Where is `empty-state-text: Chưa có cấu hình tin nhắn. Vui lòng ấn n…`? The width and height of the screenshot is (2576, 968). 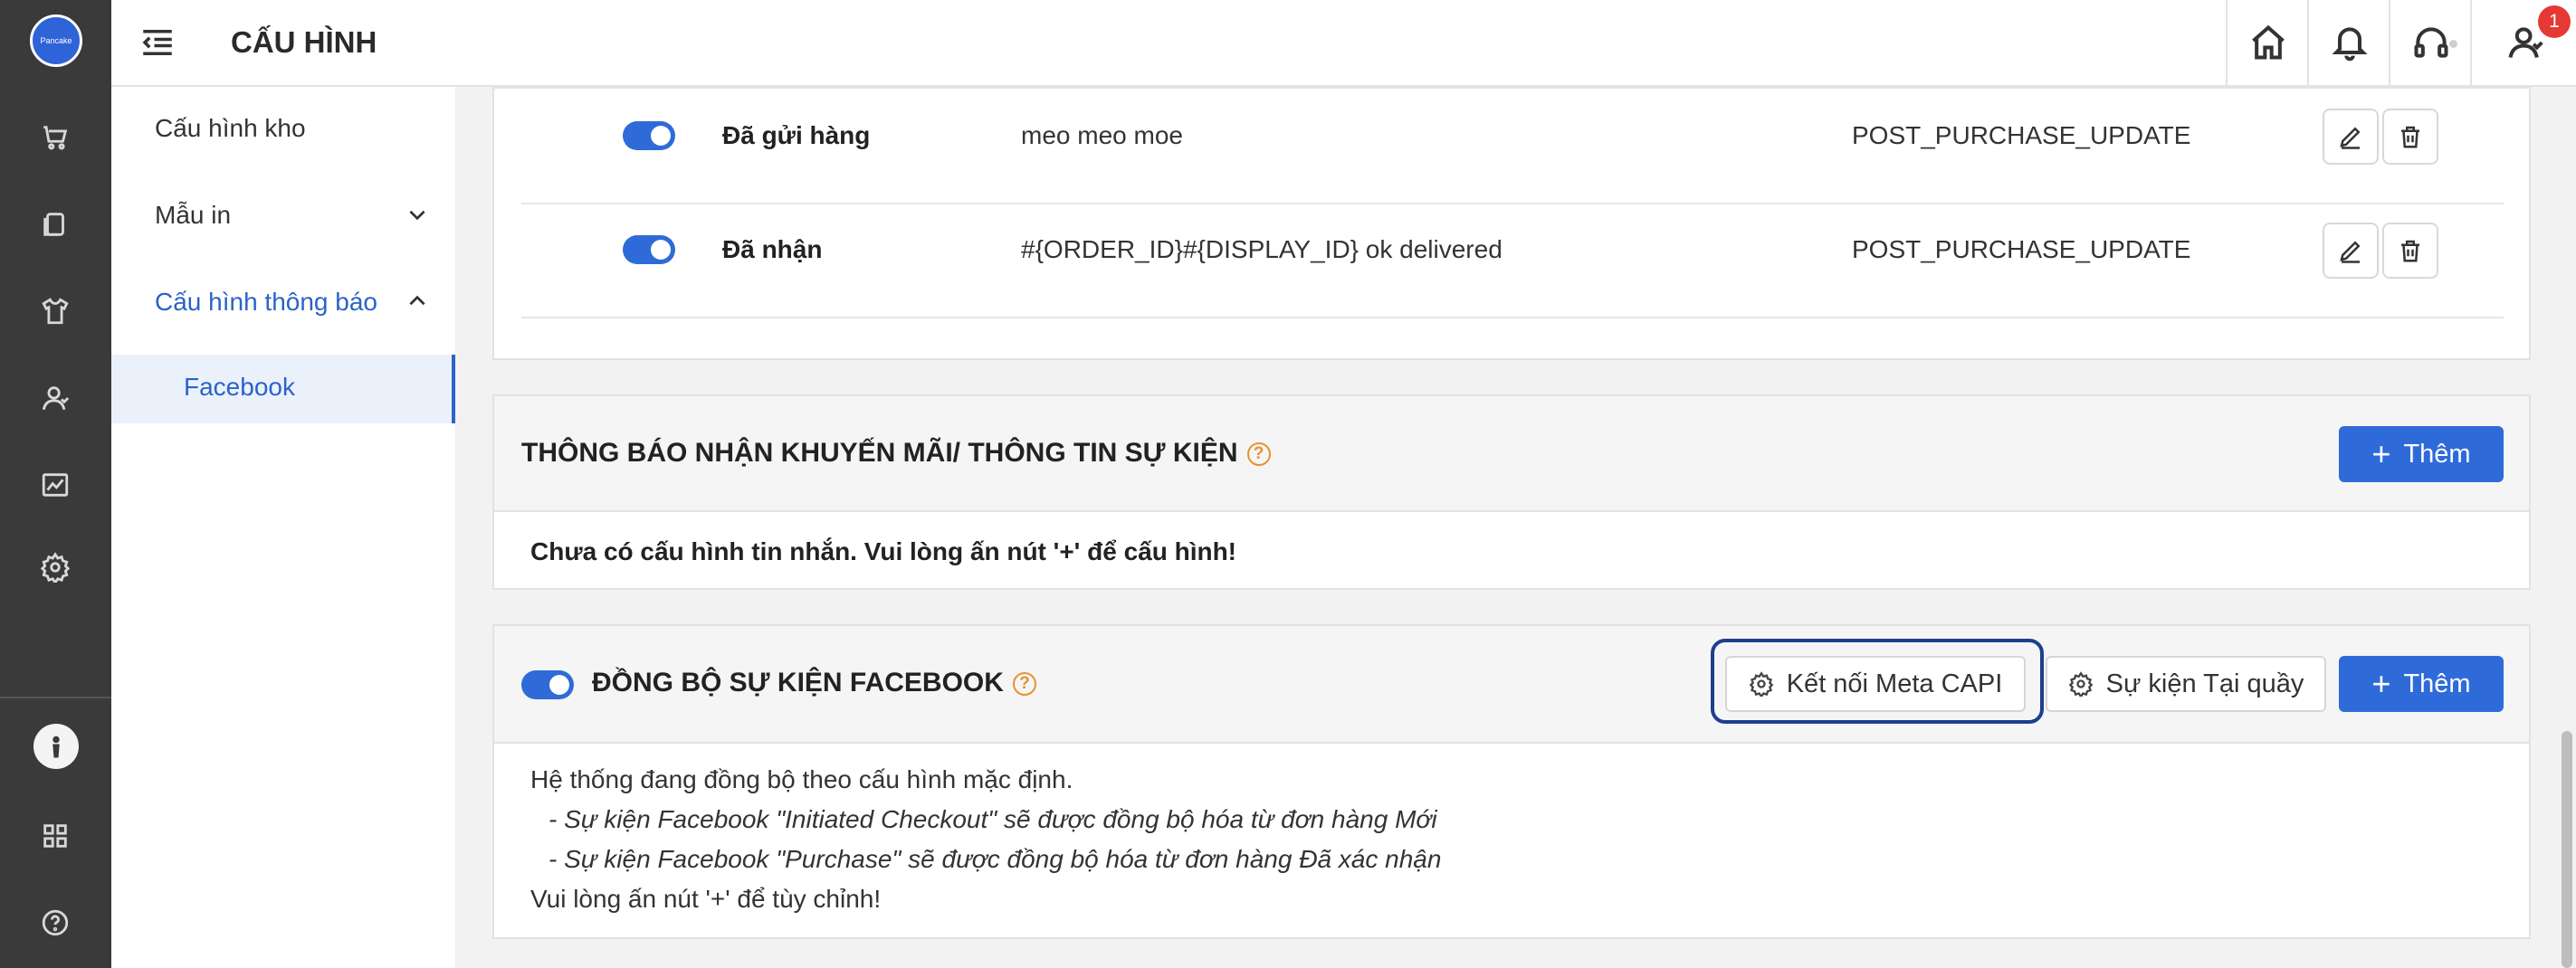
empty-state-text: Chưa có cấu hình tin nhắn. Vui lòng ấn n… is located at coordinates (883, 551).